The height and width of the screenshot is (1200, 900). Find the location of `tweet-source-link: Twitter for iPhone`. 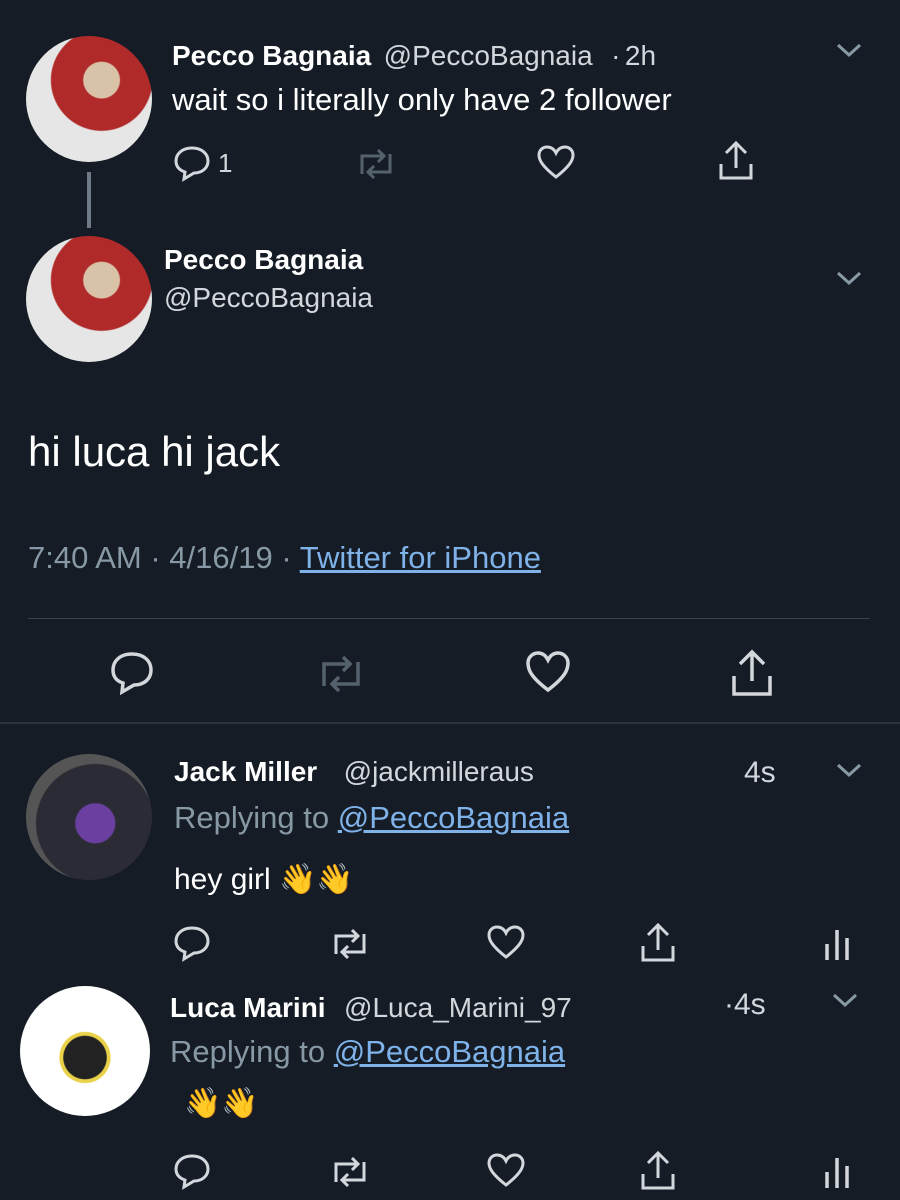

tweet-source-link: Twitter for iPhone is located at coordinates (420, 557).